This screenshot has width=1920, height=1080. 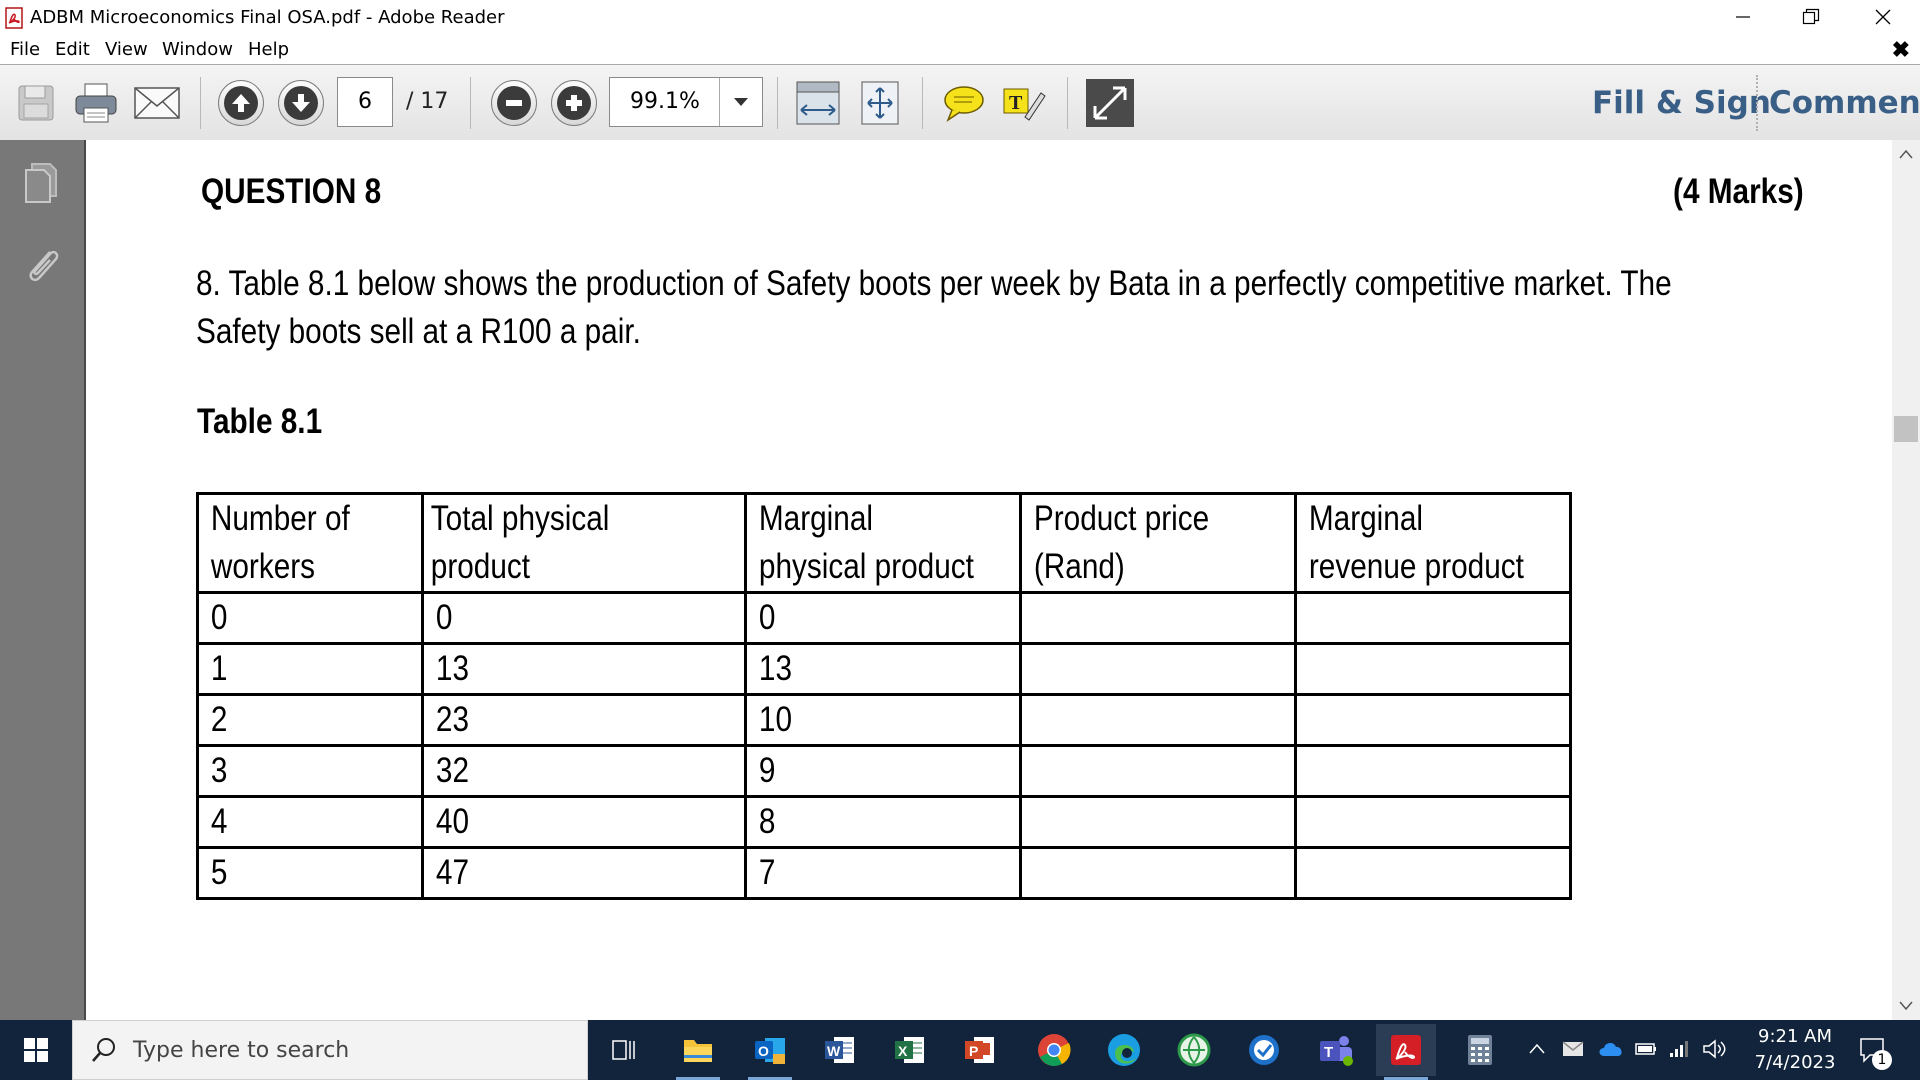 What do you see at coordinates (1124, 1050) in the screenshot?
I see `taskbar-edge` at bounding box center [1124, 1050].